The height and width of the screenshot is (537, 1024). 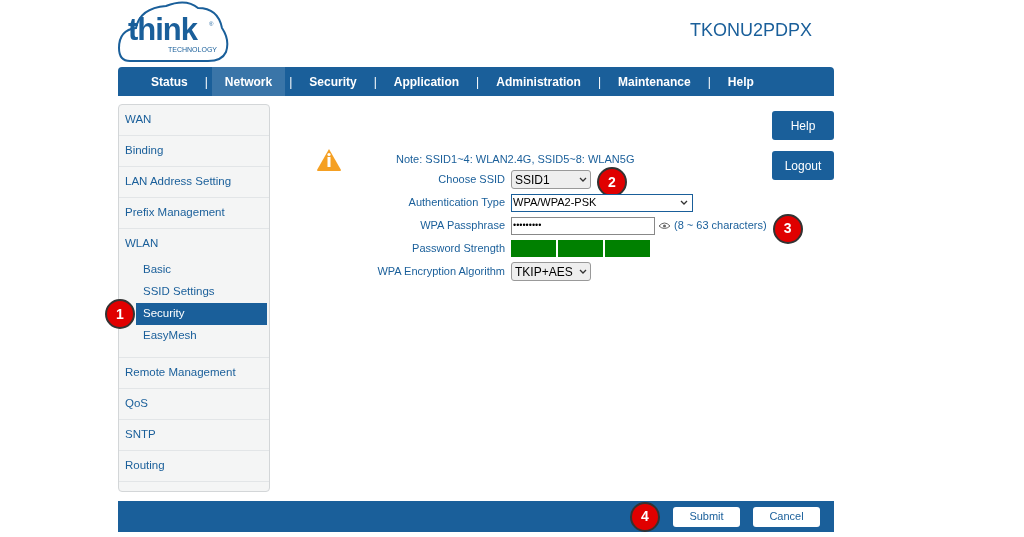 I want to click on sidebar-item: Routing, so click(x=194, y=466).